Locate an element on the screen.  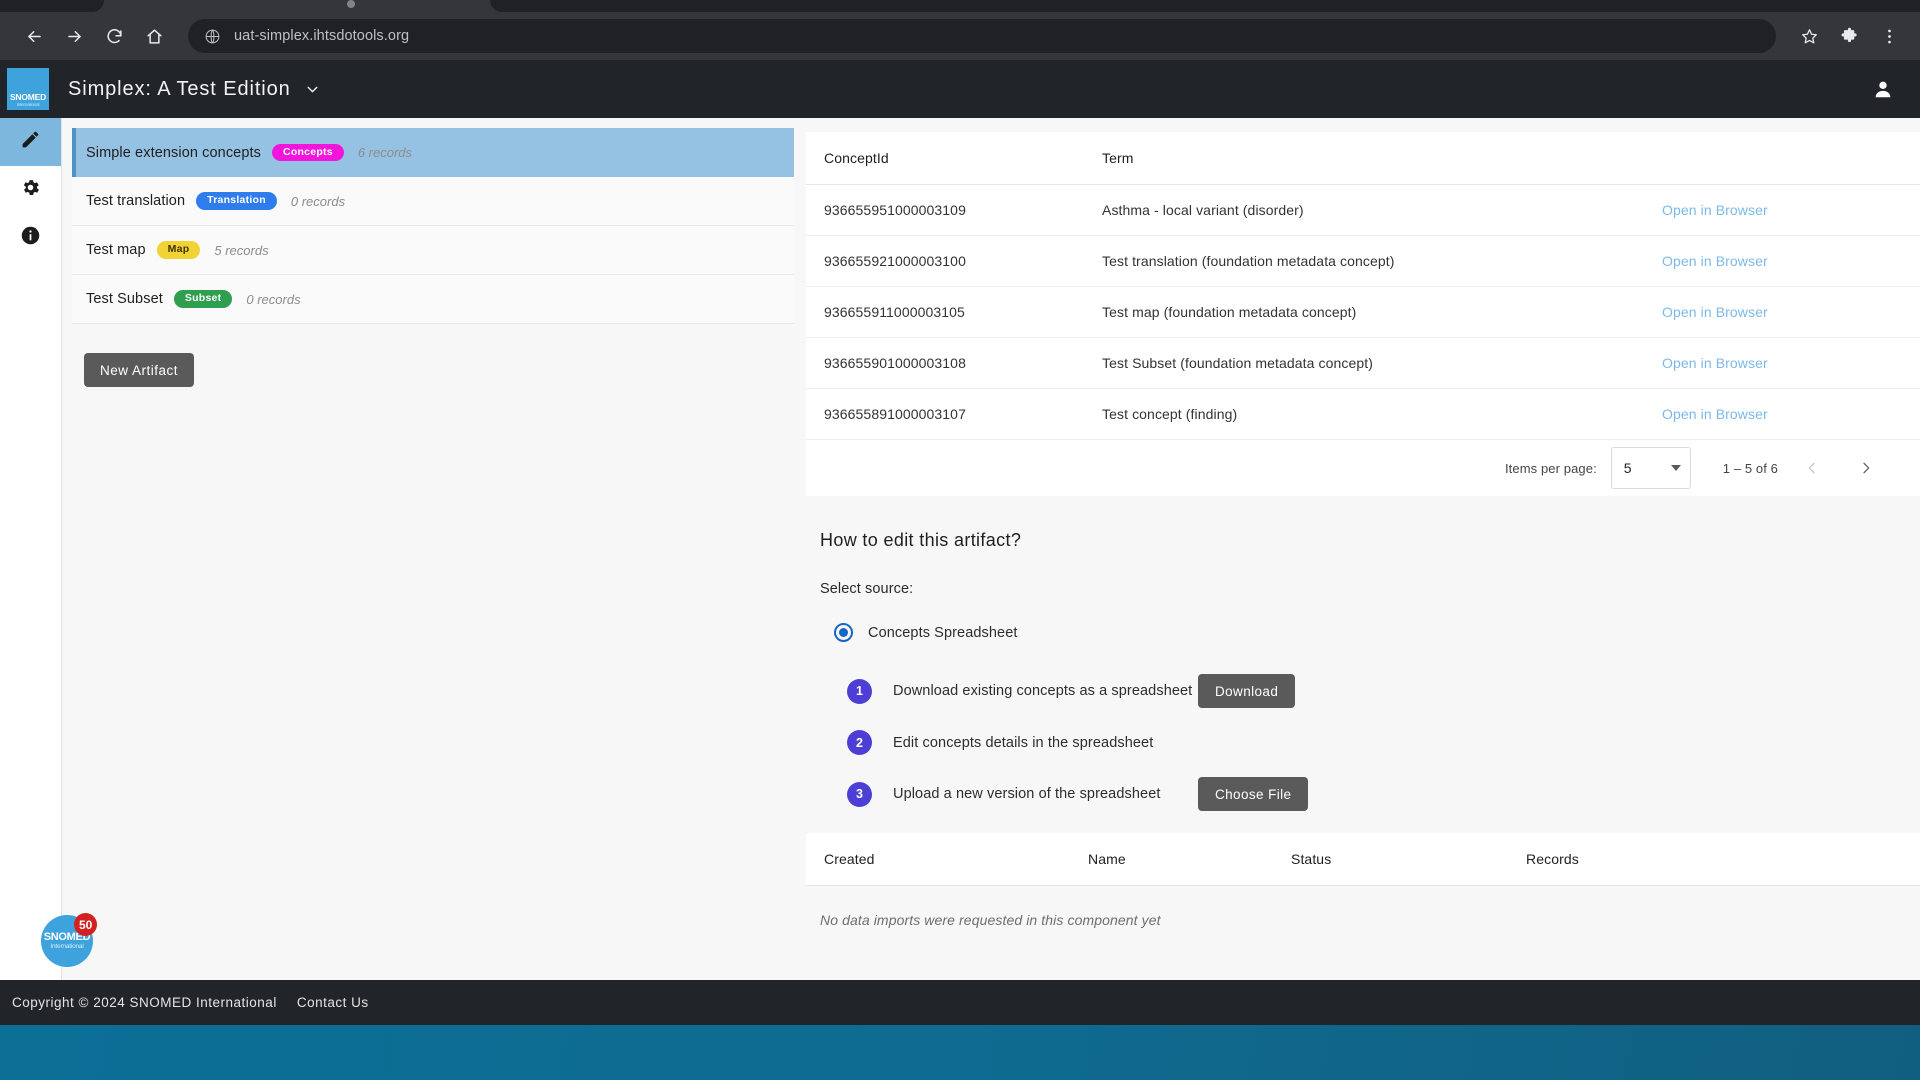
imports-table: Created Name Status Records is located at coordinates (1363, 859).